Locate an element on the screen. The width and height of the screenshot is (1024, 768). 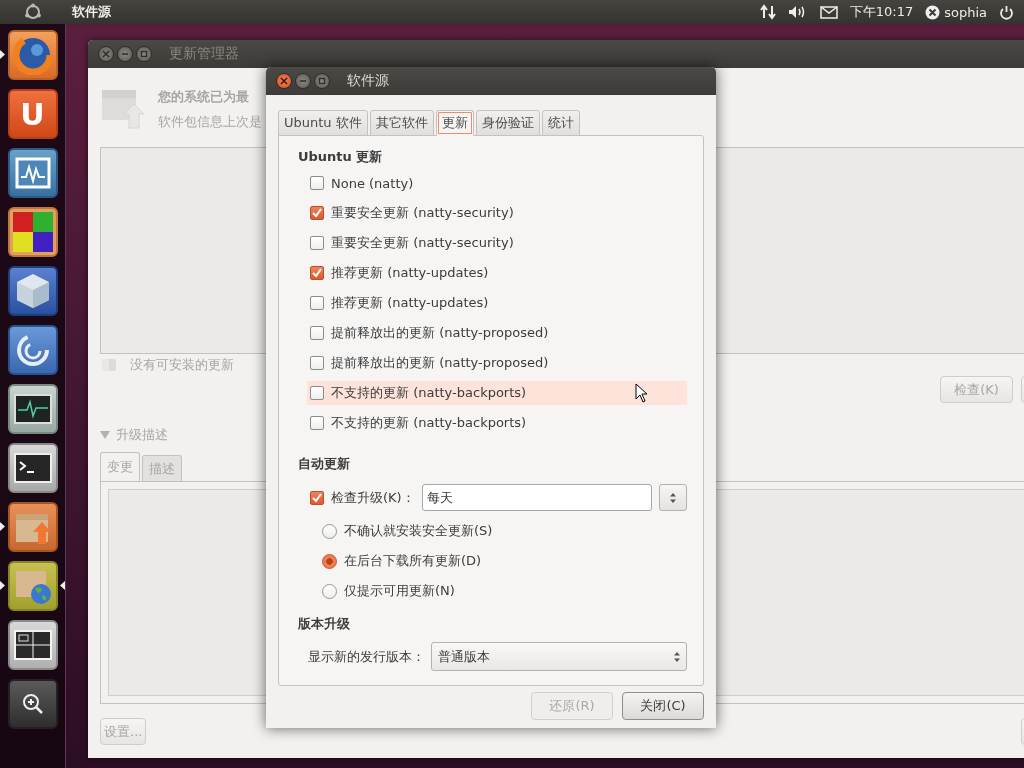
tab: 其它软件 is located at coordinates (401, 123).